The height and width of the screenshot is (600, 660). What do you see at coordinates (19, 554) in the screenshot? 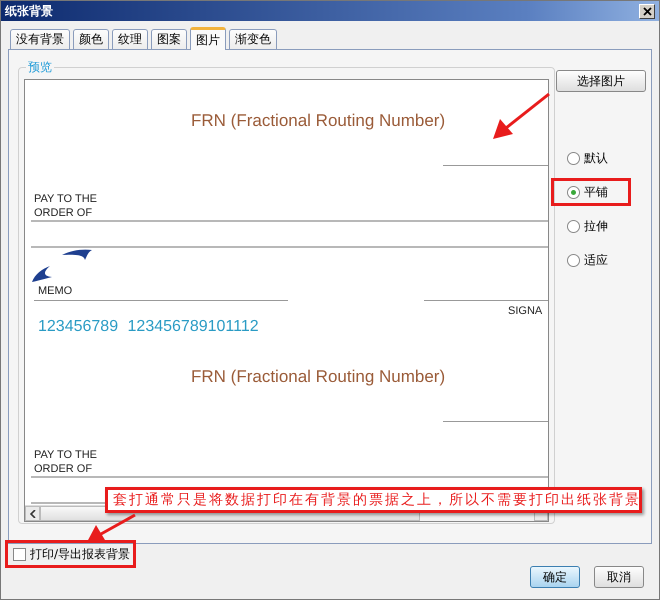
I see `checkbox` at bounding box center [19, 554].